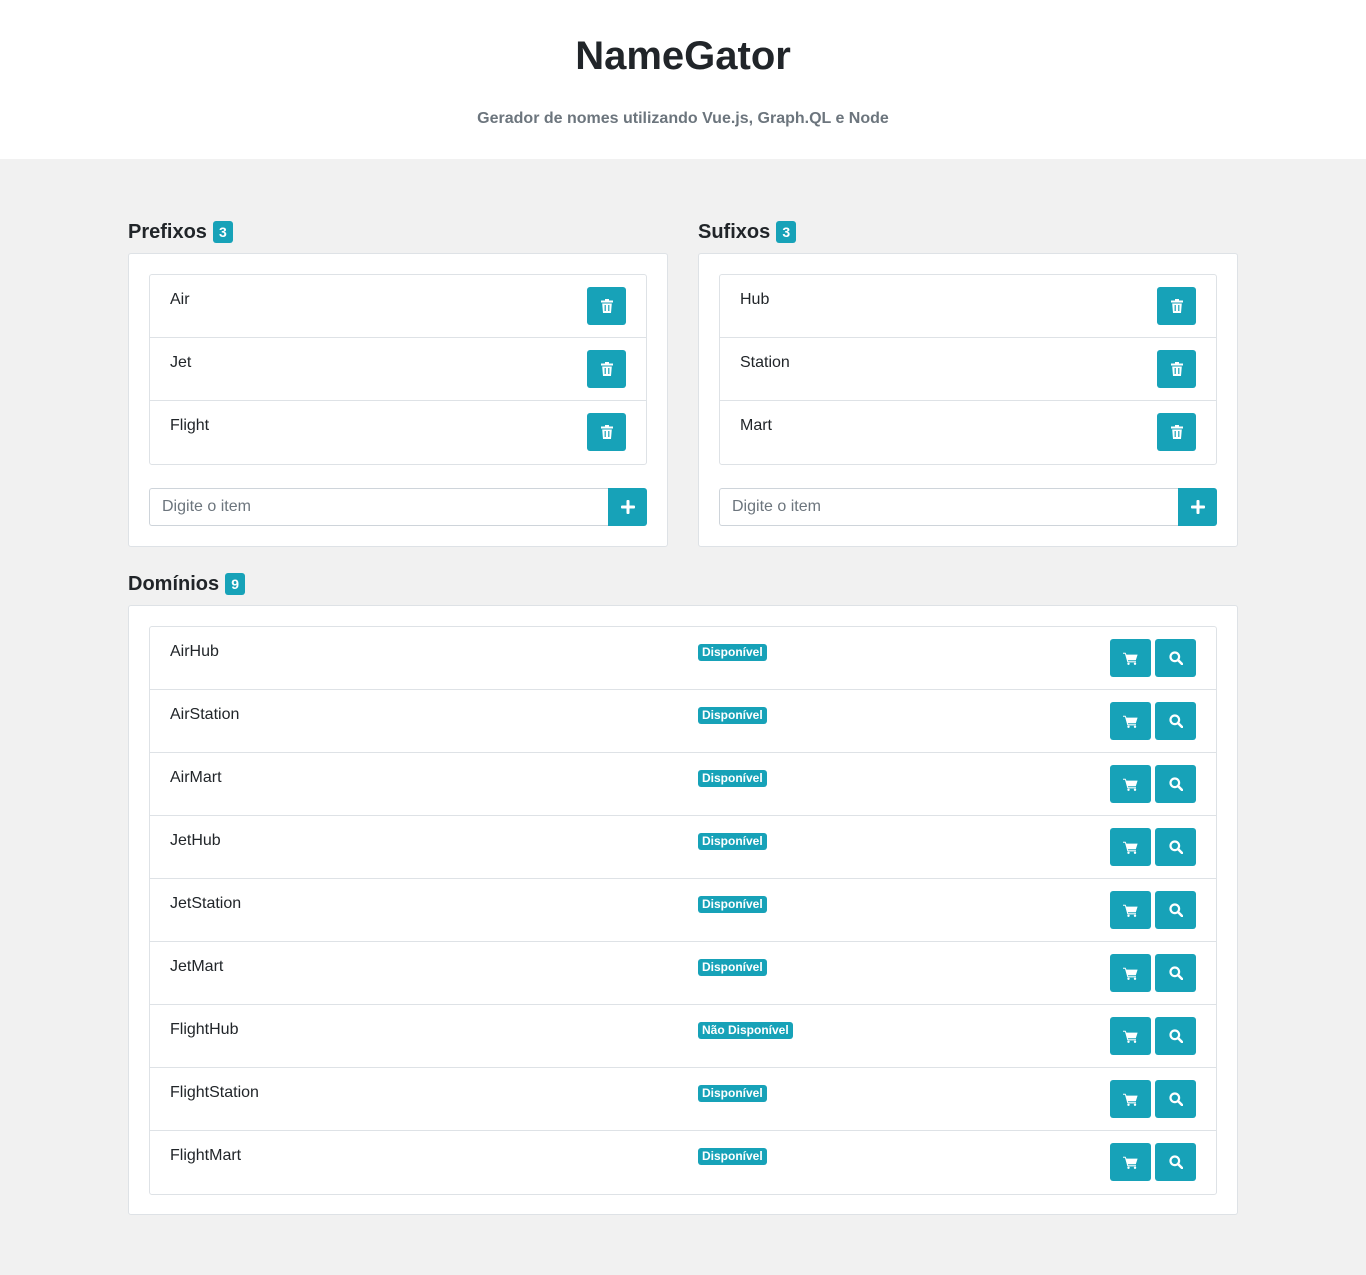 The height and width of the screenshot is (1275, 1366). Describe the element at coordinates (968, 306) in the screenshot. I see `suffix-item: Hub` at that location.